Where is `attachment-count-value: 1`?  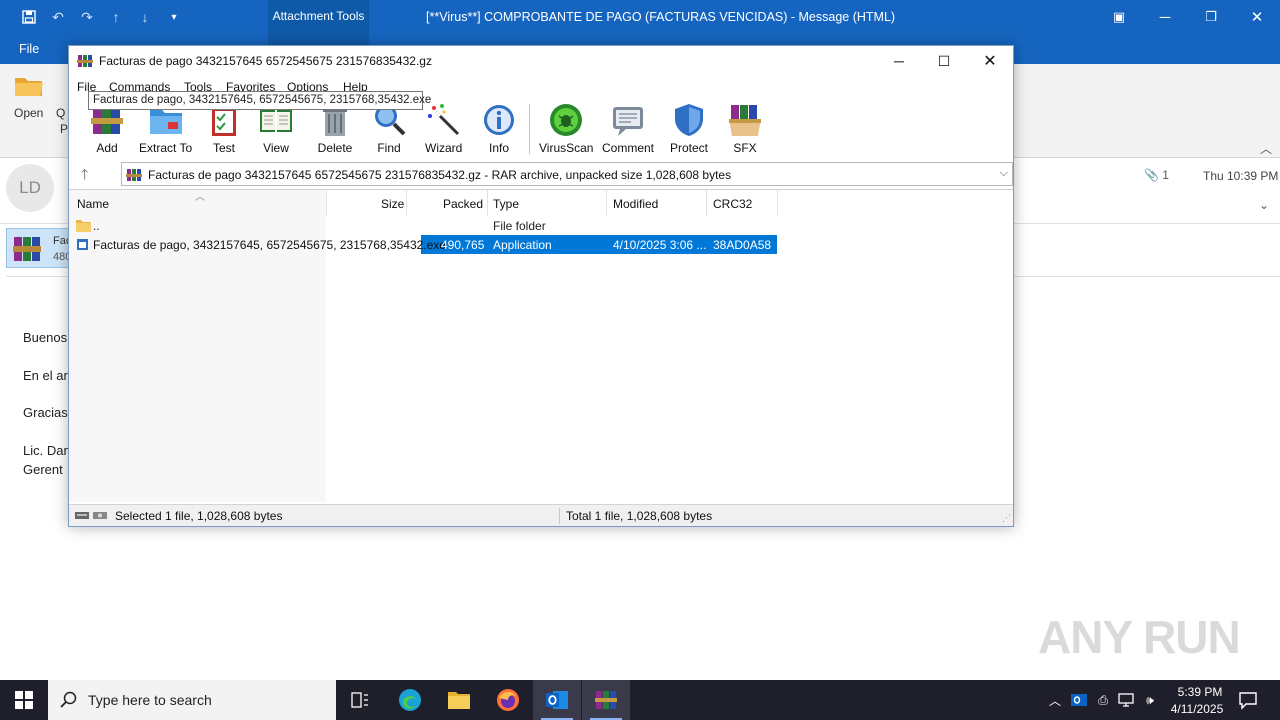 attachment-count-value: 1 is located at coordinates (1165, 175).